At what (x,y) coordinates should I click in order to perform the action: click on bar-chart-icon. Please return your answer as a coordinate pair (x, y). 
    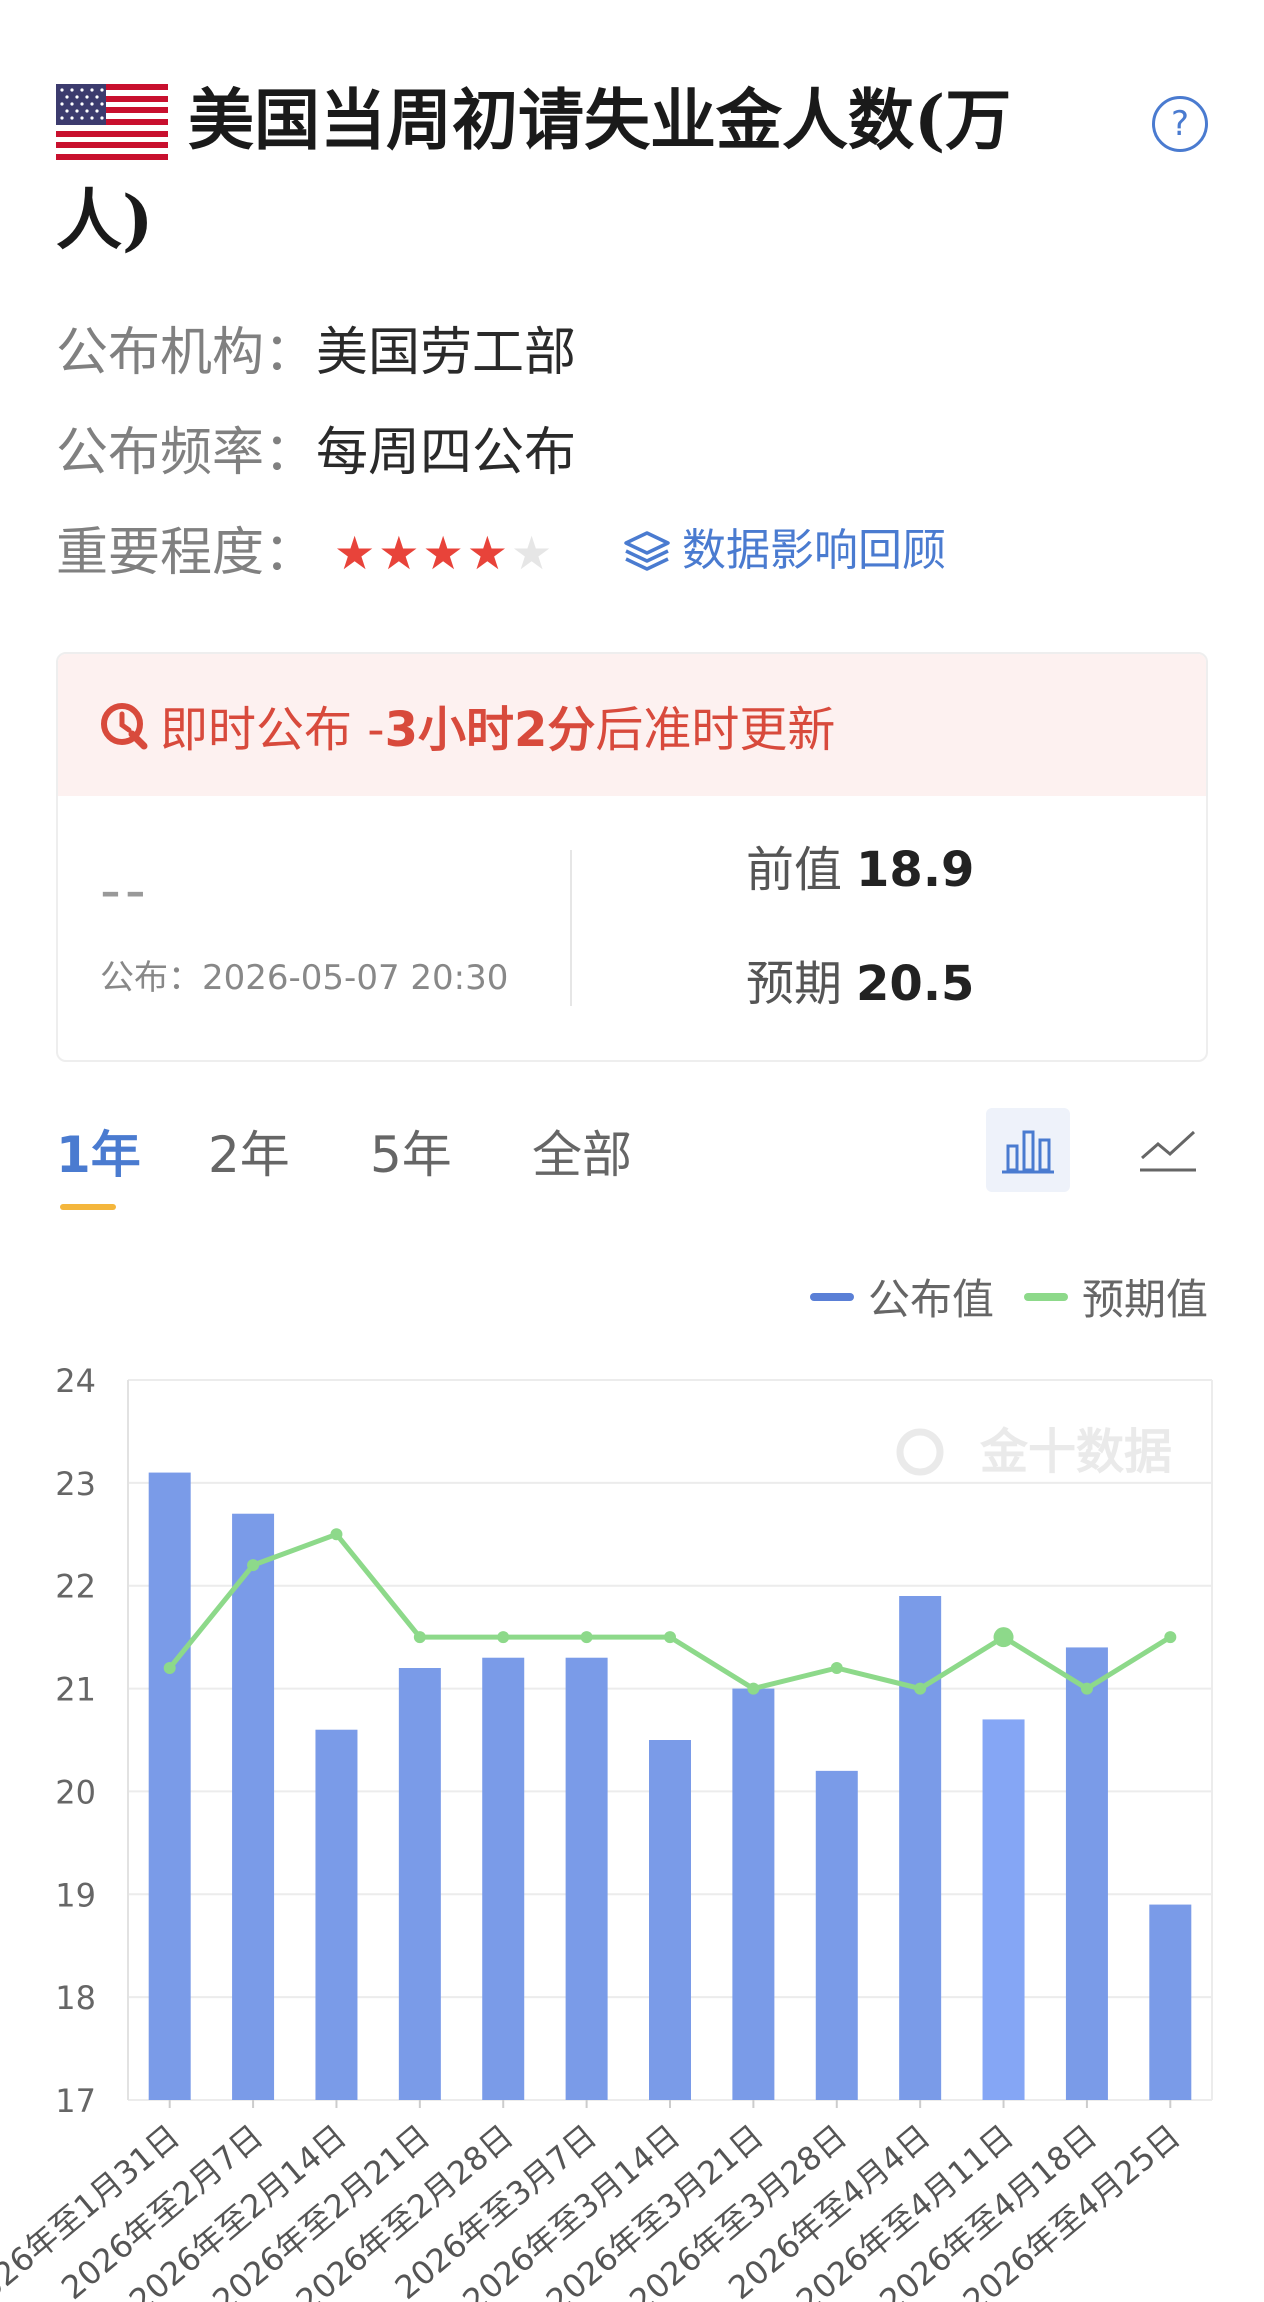
    Looking at the image, I should click on (1028, 1152).